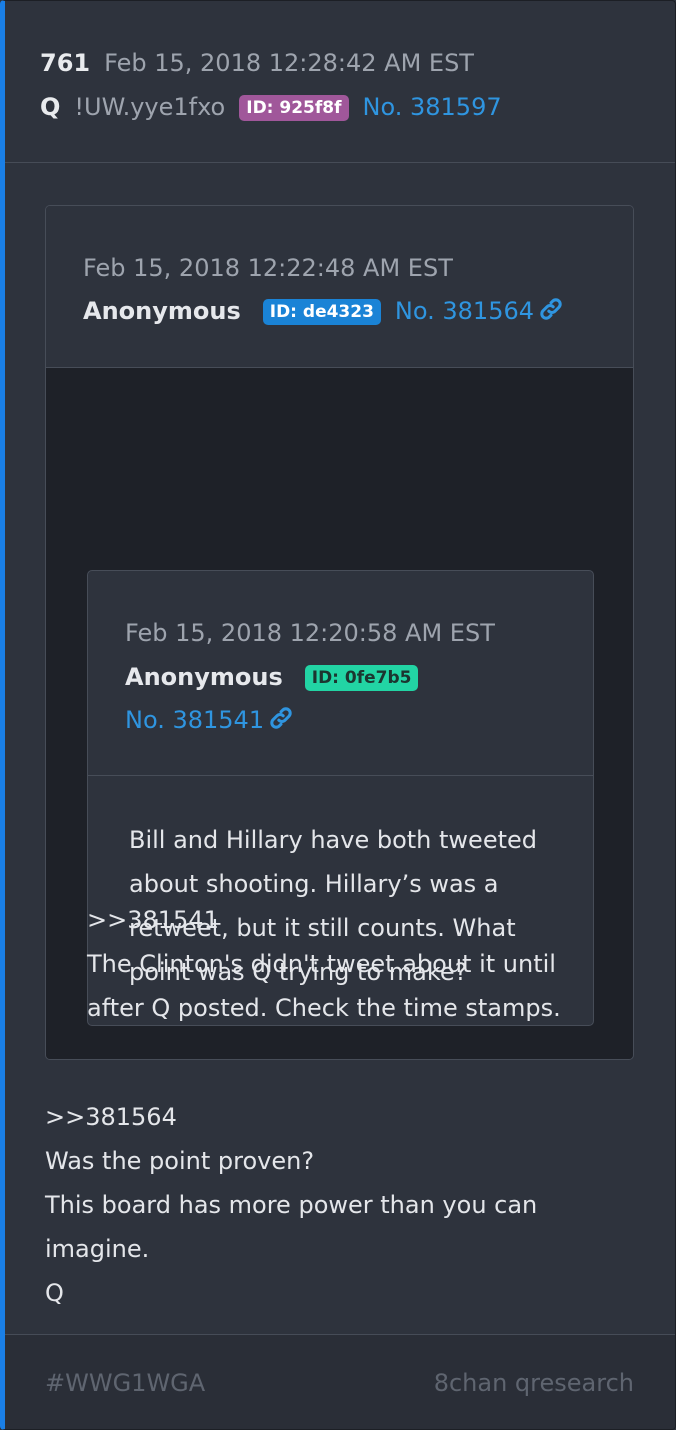 The image size is (676, 1430). What do you see at coordinates (310, 633) in the screenshot?
I see `quoted-inner-timestamp: Feb 15, 2018 12:20:58 AM EST` at bounding box center [310, 633].